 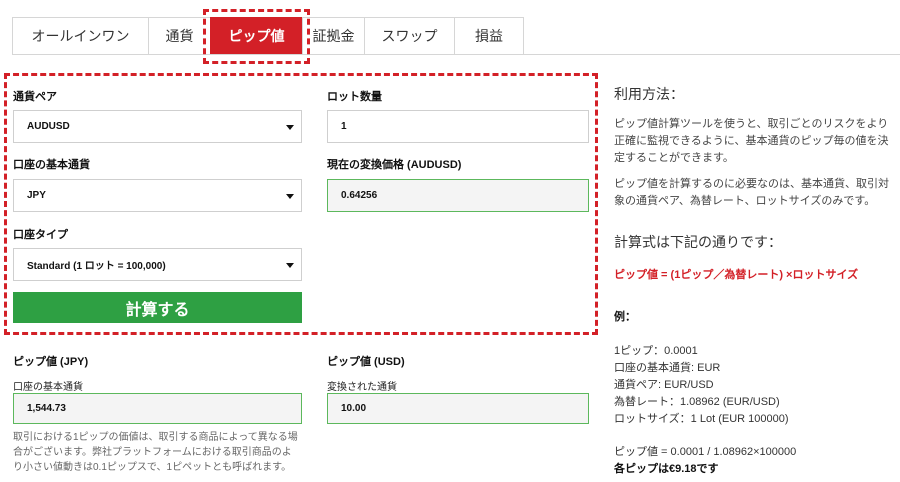 What do you see at coordinates (354, 97) in the screenshot?
I see `lot-quantity-label: ロット数量` at bounding box center [354, 97].